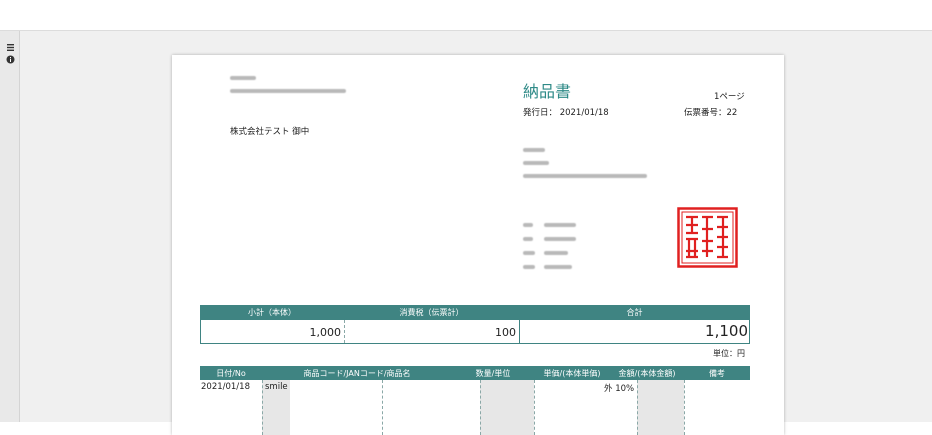  Describe the element at coordinates (711, 113) in the screenshot. I see `slip-number: 伝票番号：22` at that location.